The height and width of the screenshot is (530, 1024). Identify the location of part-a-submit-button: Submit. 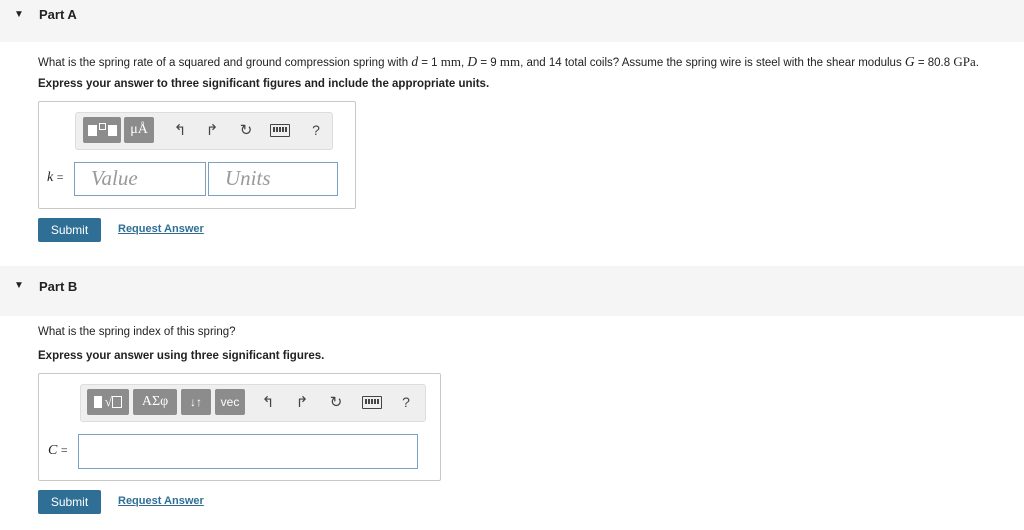
(69, 230).